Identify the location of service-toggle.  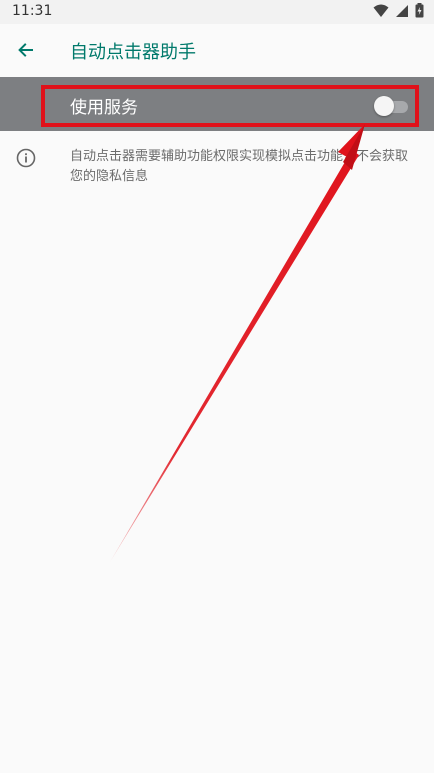
(392, 106).